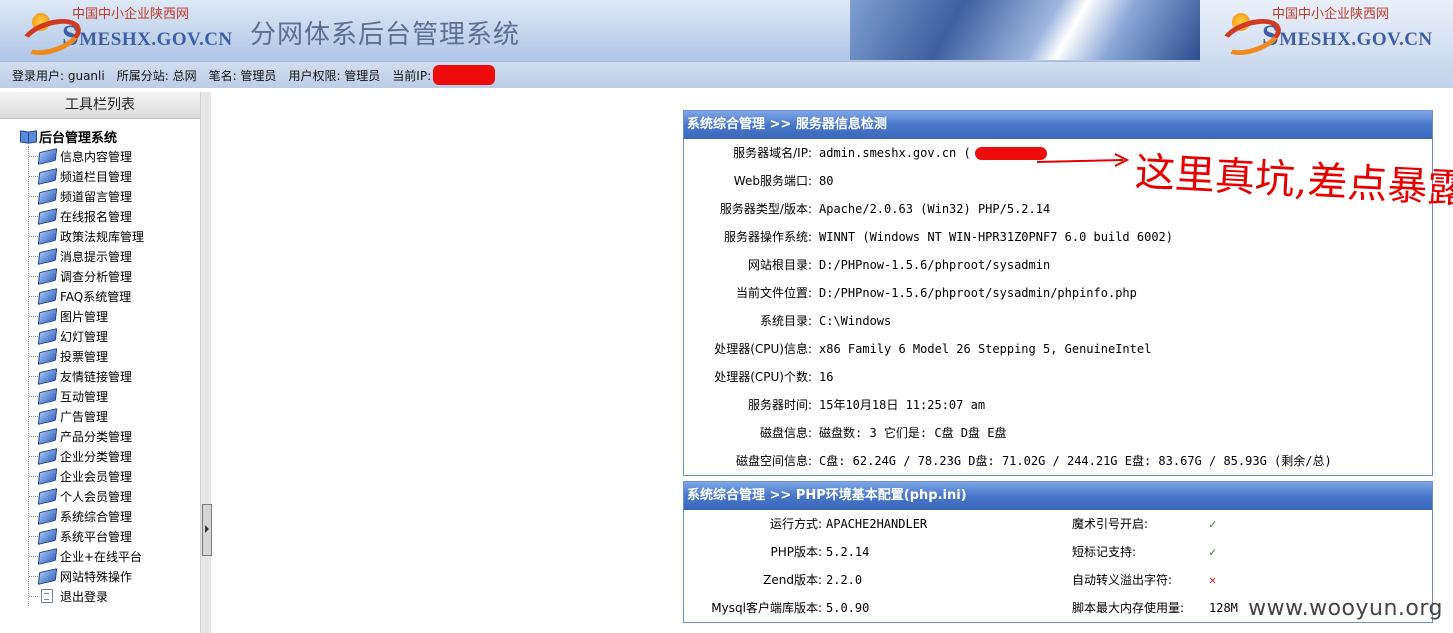 Image resolution: width=1453 pixels, height=633 pixels. I want to click on sidebar-item: 广告管理, so click(86, 416).